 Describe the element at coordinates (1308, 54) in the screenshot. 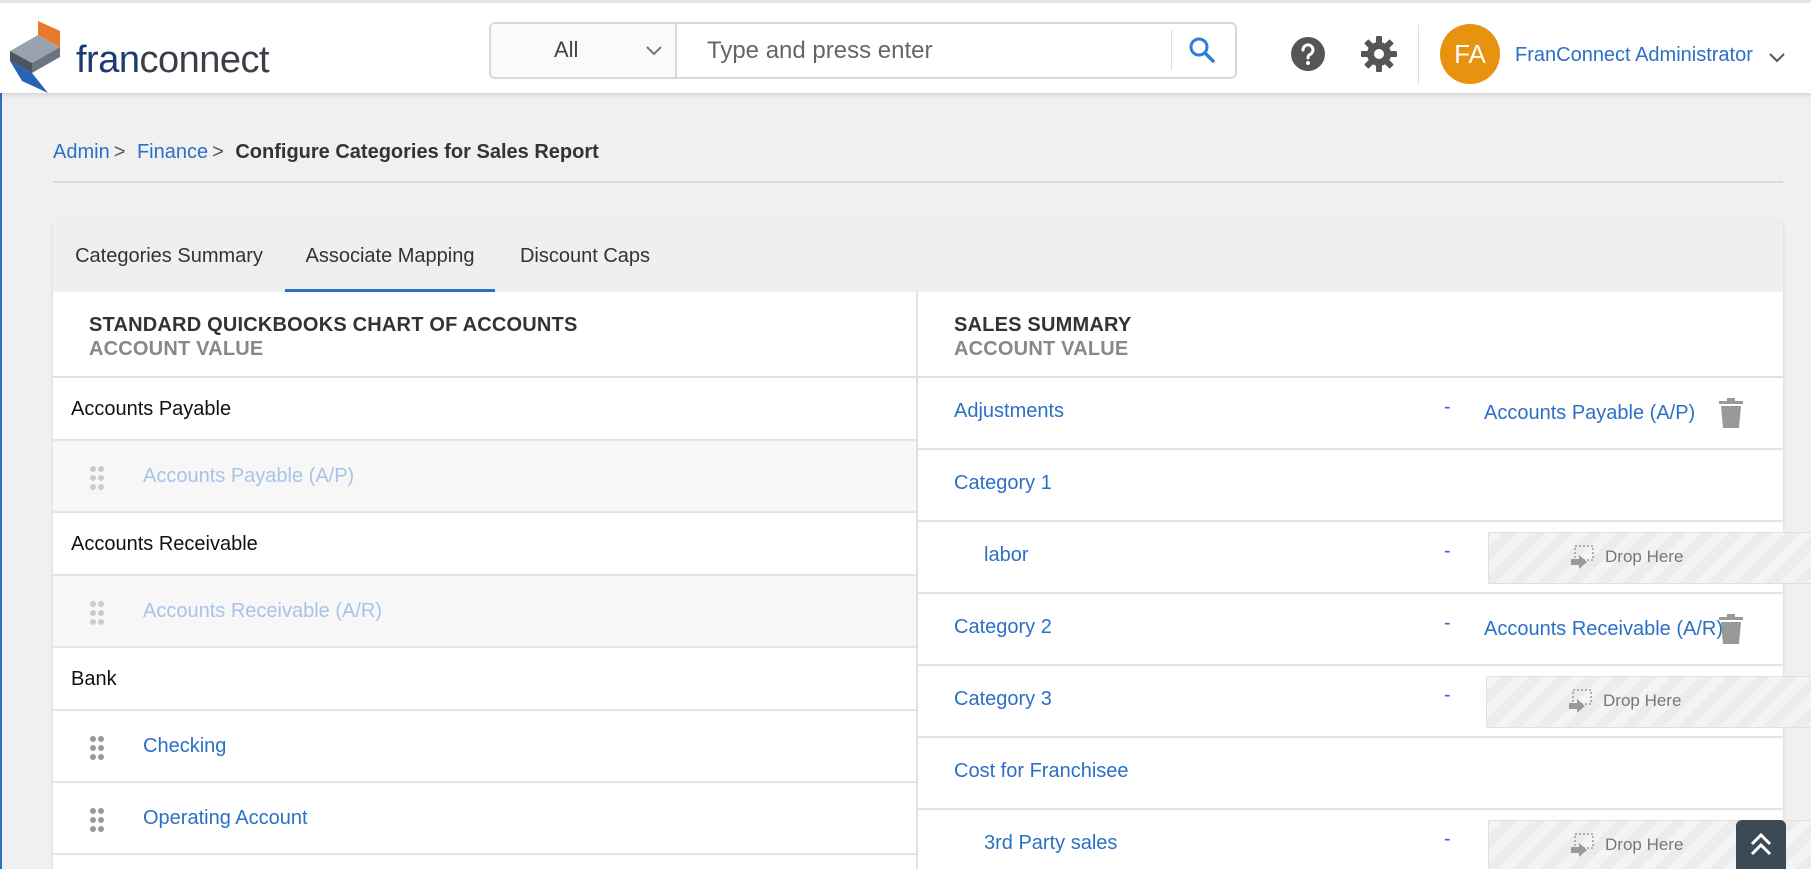

I see `help-icon` at that location.